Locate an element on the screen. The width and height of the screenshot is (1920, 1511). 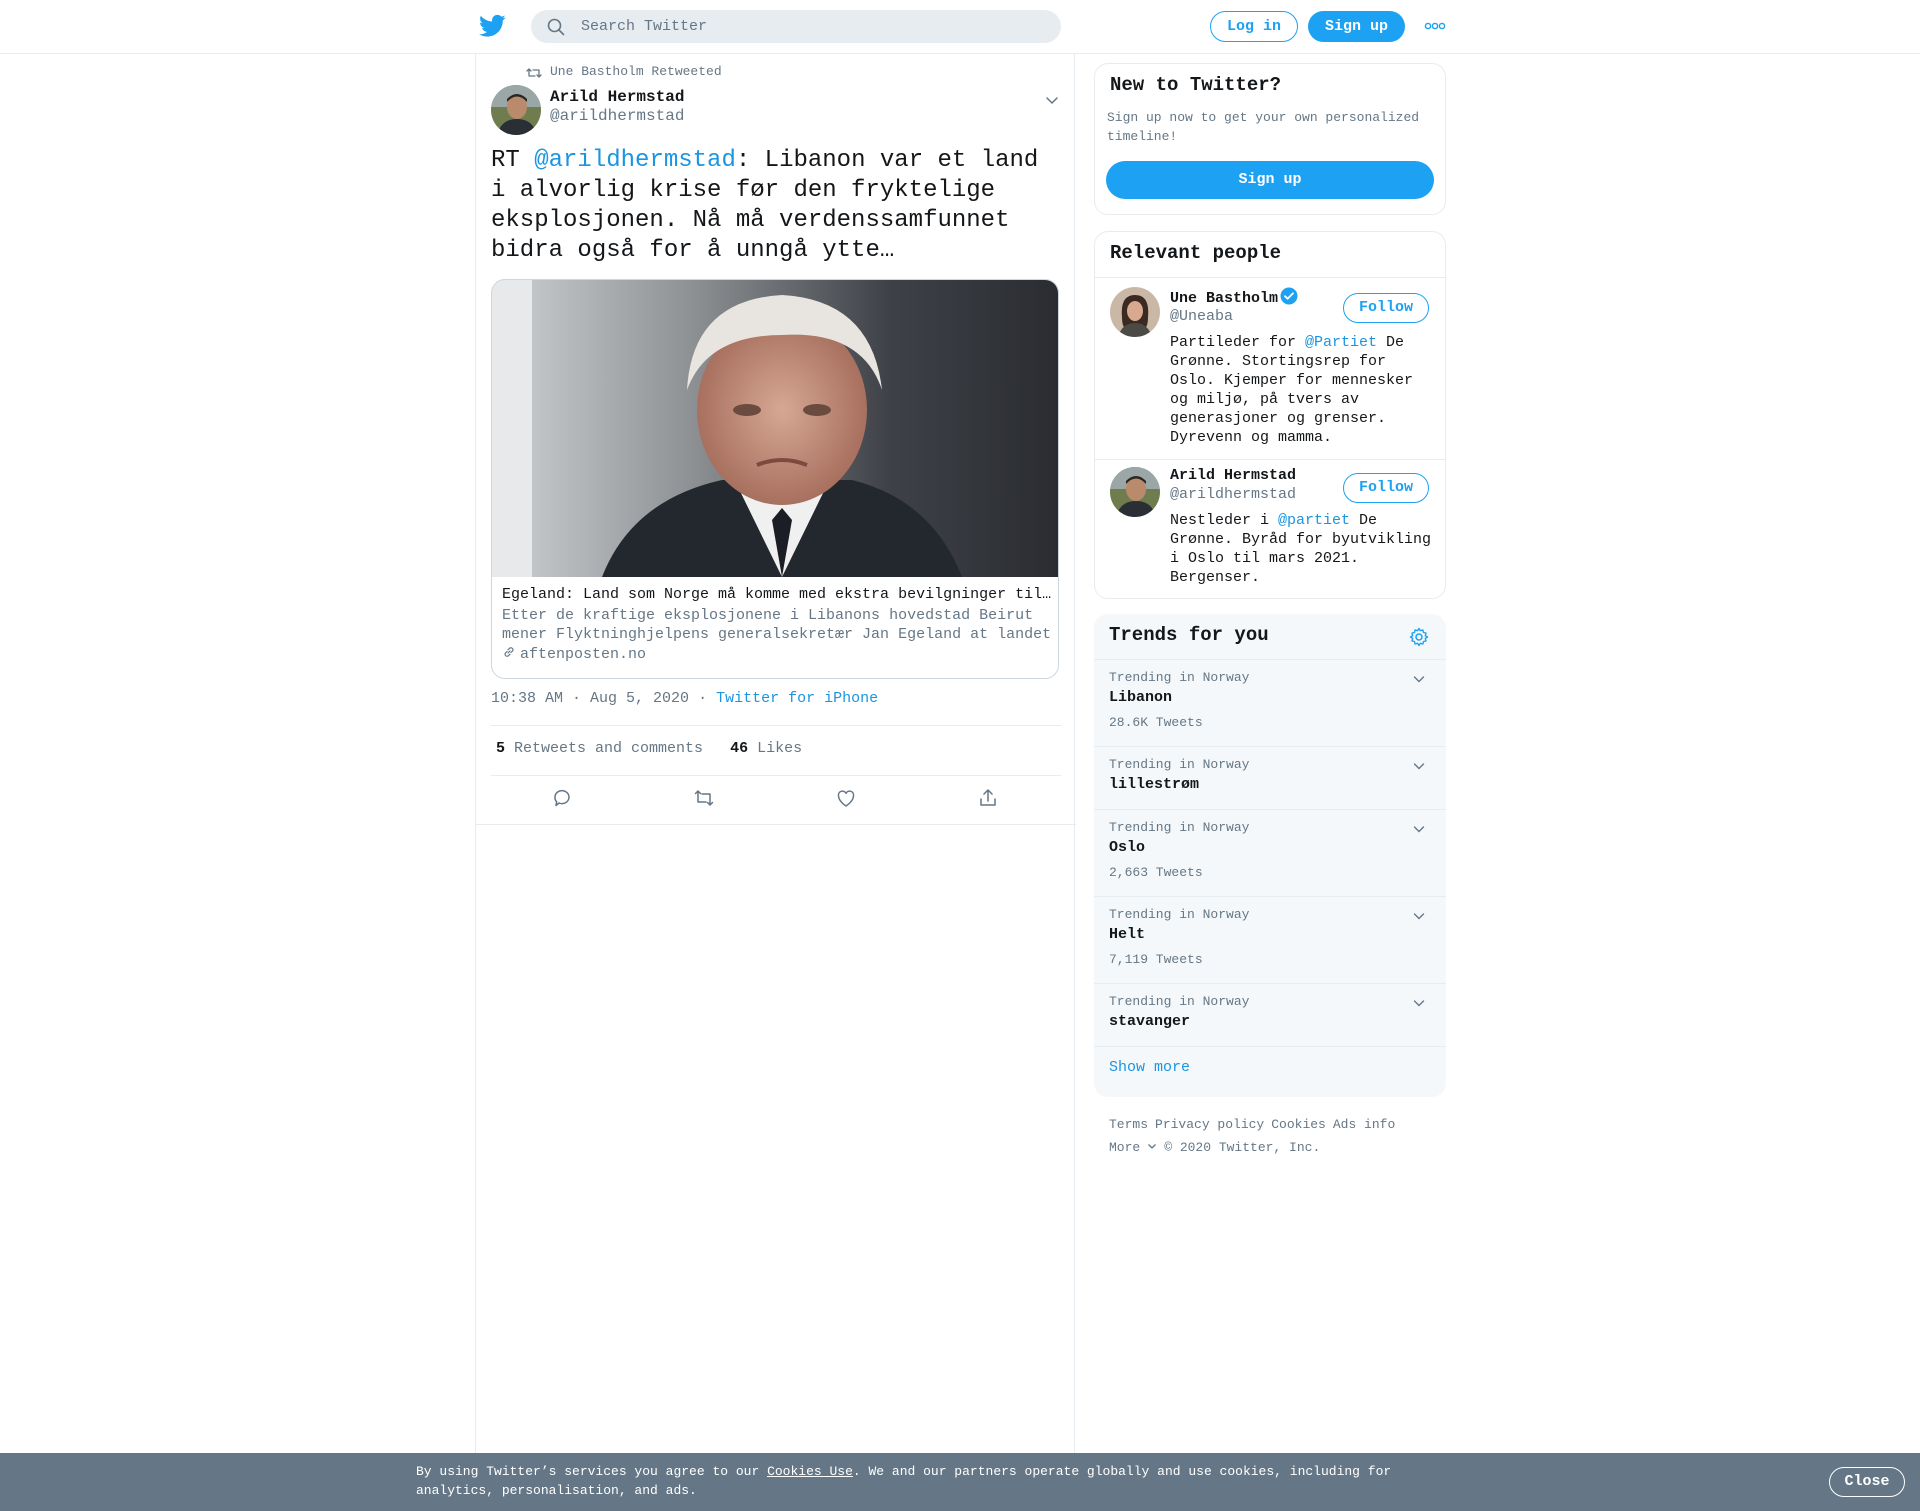
likes-stat: 46 Likes is located at coordinates (766, 748).